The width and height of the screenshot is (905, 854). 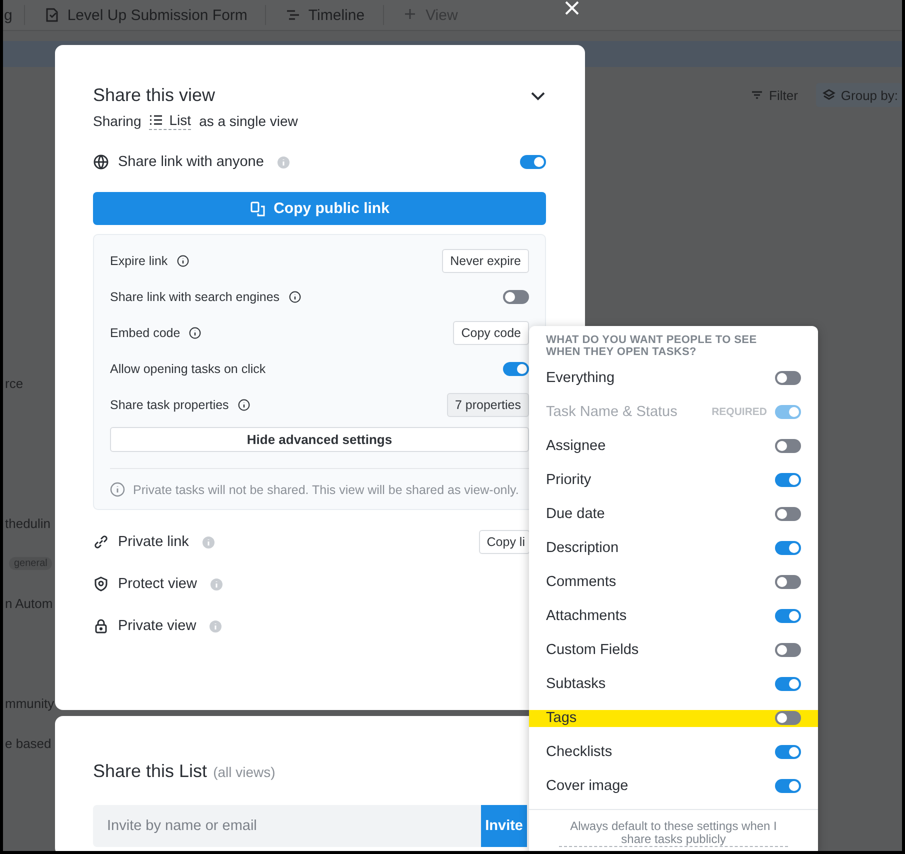 I want to click on setting-label: Allow opening tasks on click, so click(x=188, y=369).